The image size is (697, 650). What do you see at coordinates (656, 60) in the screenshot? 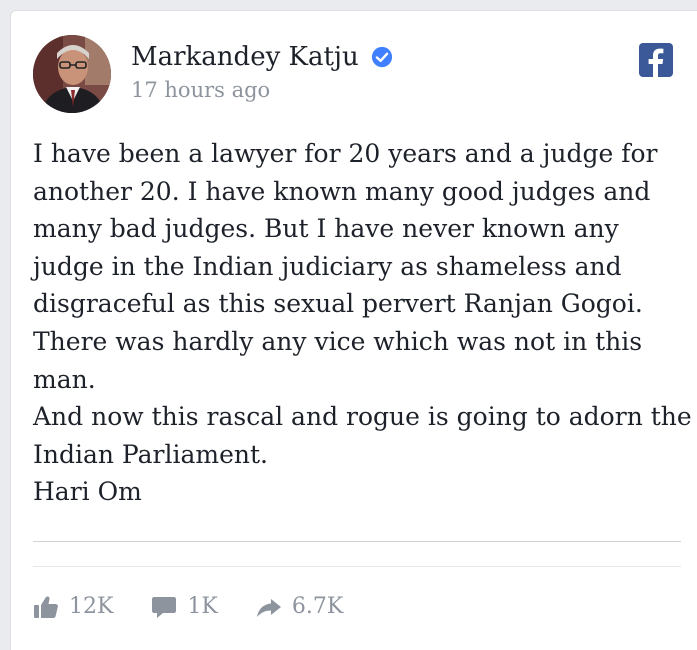
I see `facebook-logo-icon` at bounding box center [656, 60].